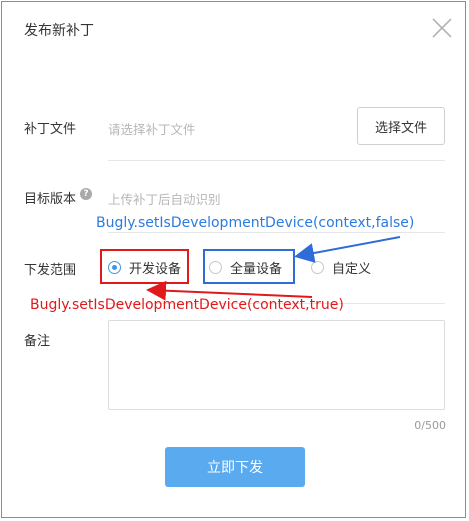 The width and height of the screenshot is (469, 521). I want to click on target-version-label: 目标版本, so click(50, 199).